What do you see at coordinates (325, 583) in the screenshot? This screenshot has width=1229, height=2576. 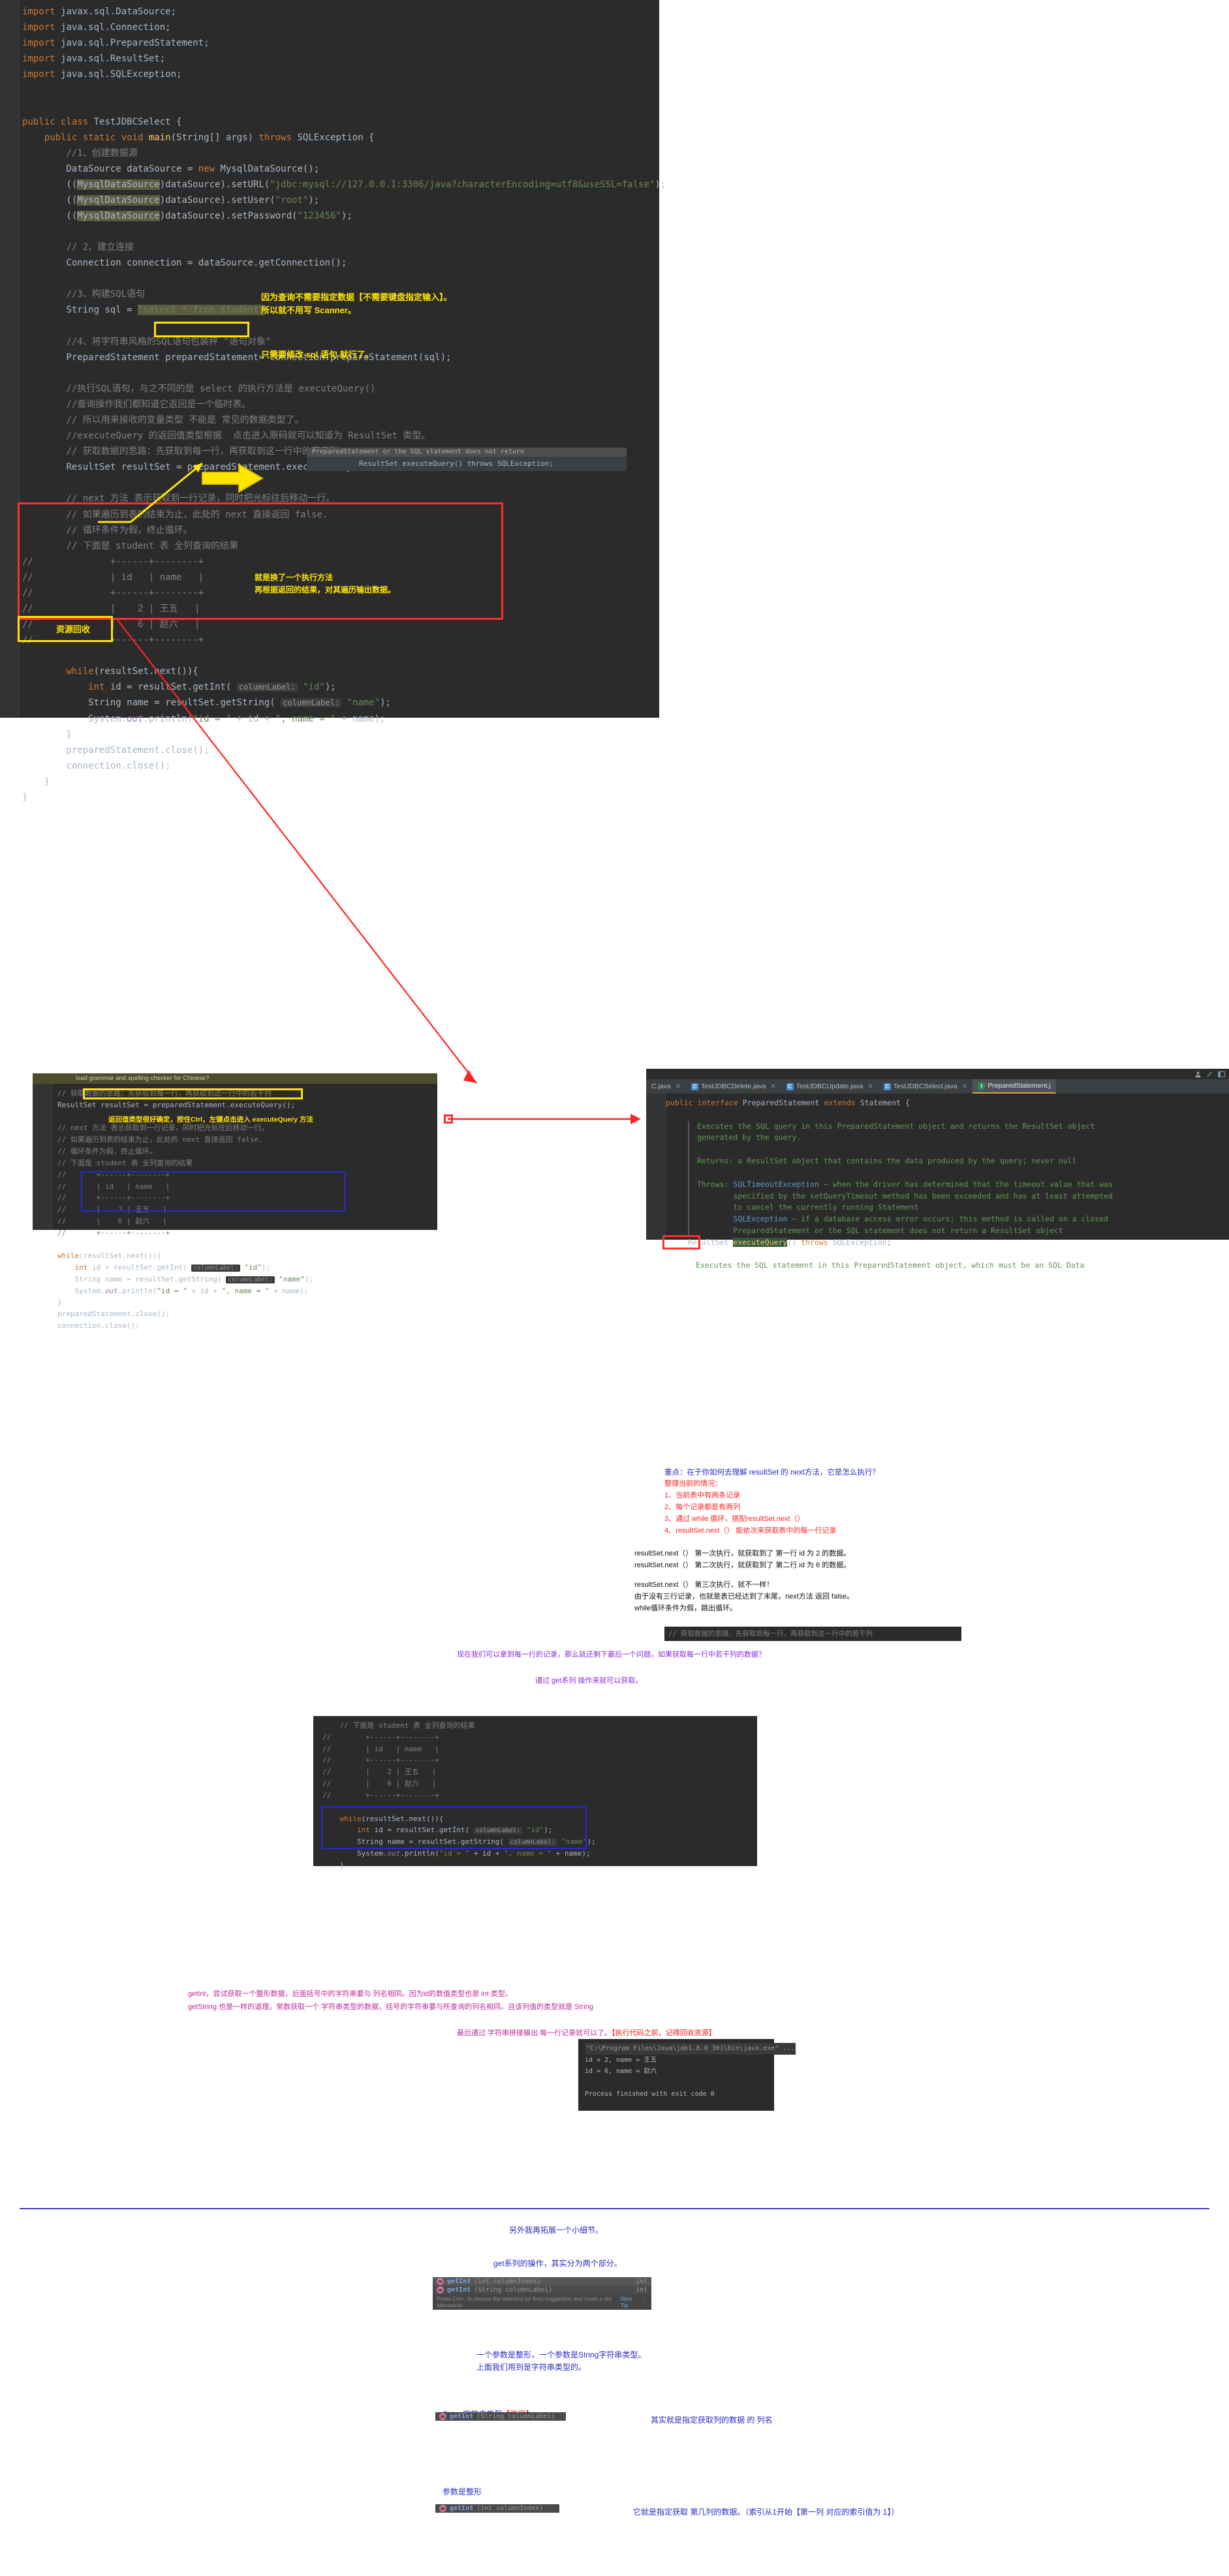 I see `note-method: 就是换了一个执行方法 再根据返回的结果，对其遍历输出数据。` at bounding box center [325, 583].